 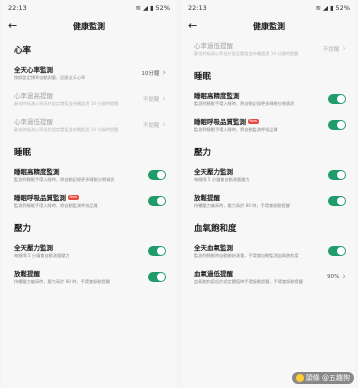 What do you see at coordinates (246, 255) in the screenshot?
I see `setting-desc: 監測到睡眠時自動開始測量，手環會自動監測血氧飽和度` at bounding box center [246, 255].